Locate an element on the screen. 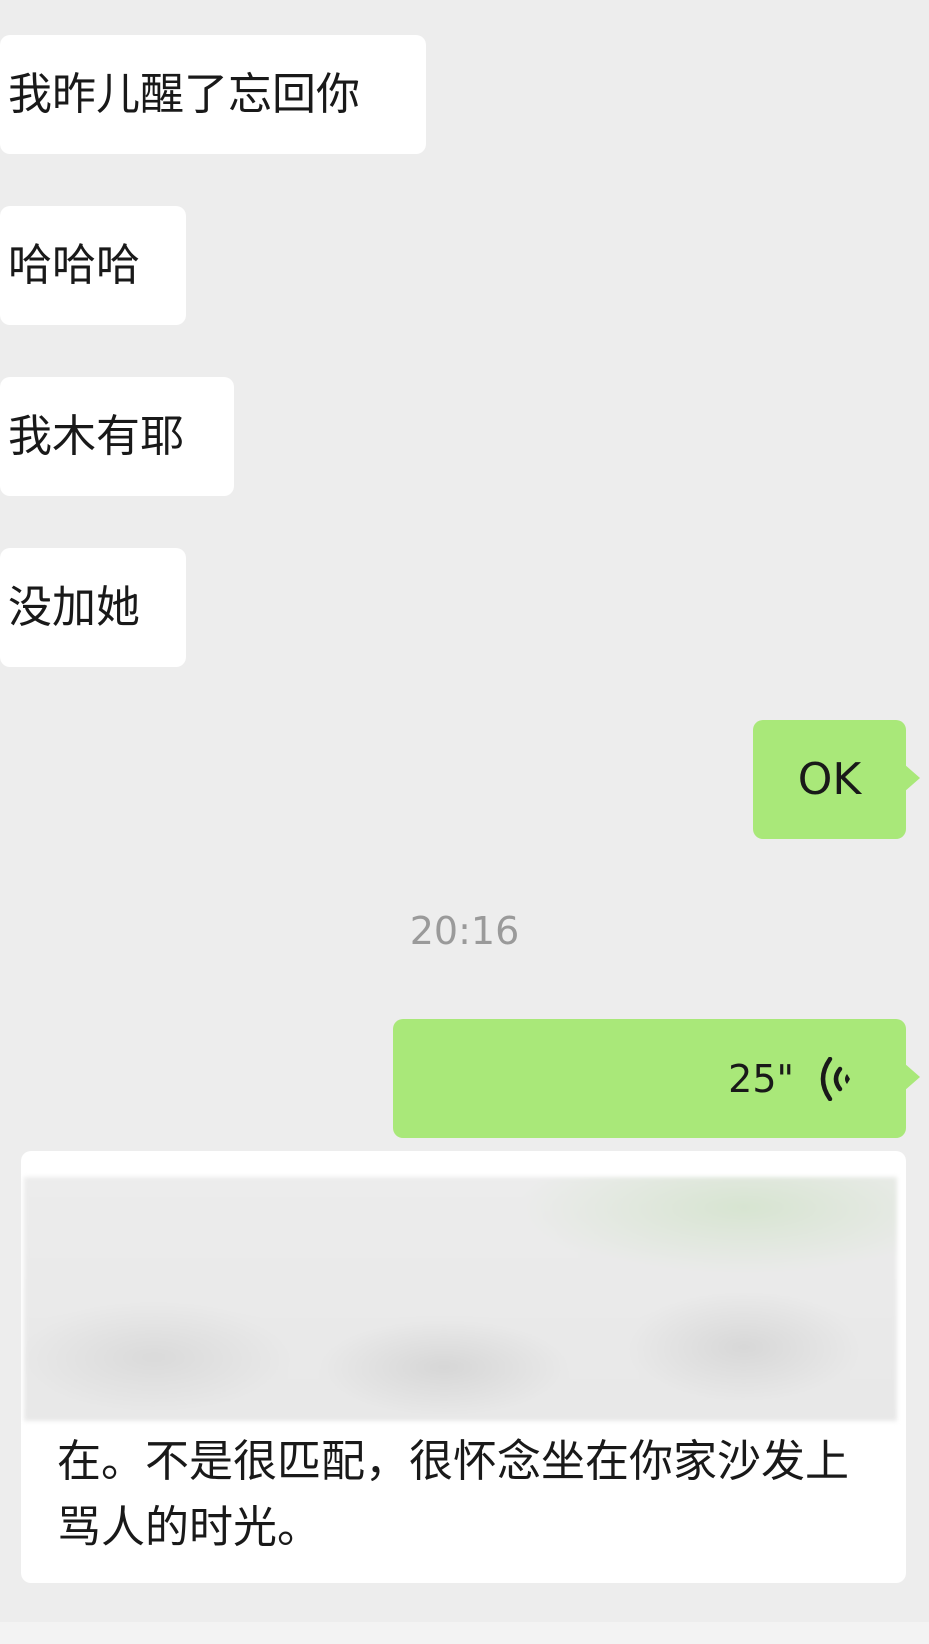 The width and height of the screenshot is (929, 1644). blurred-image is located at coordinates (460, 1299).